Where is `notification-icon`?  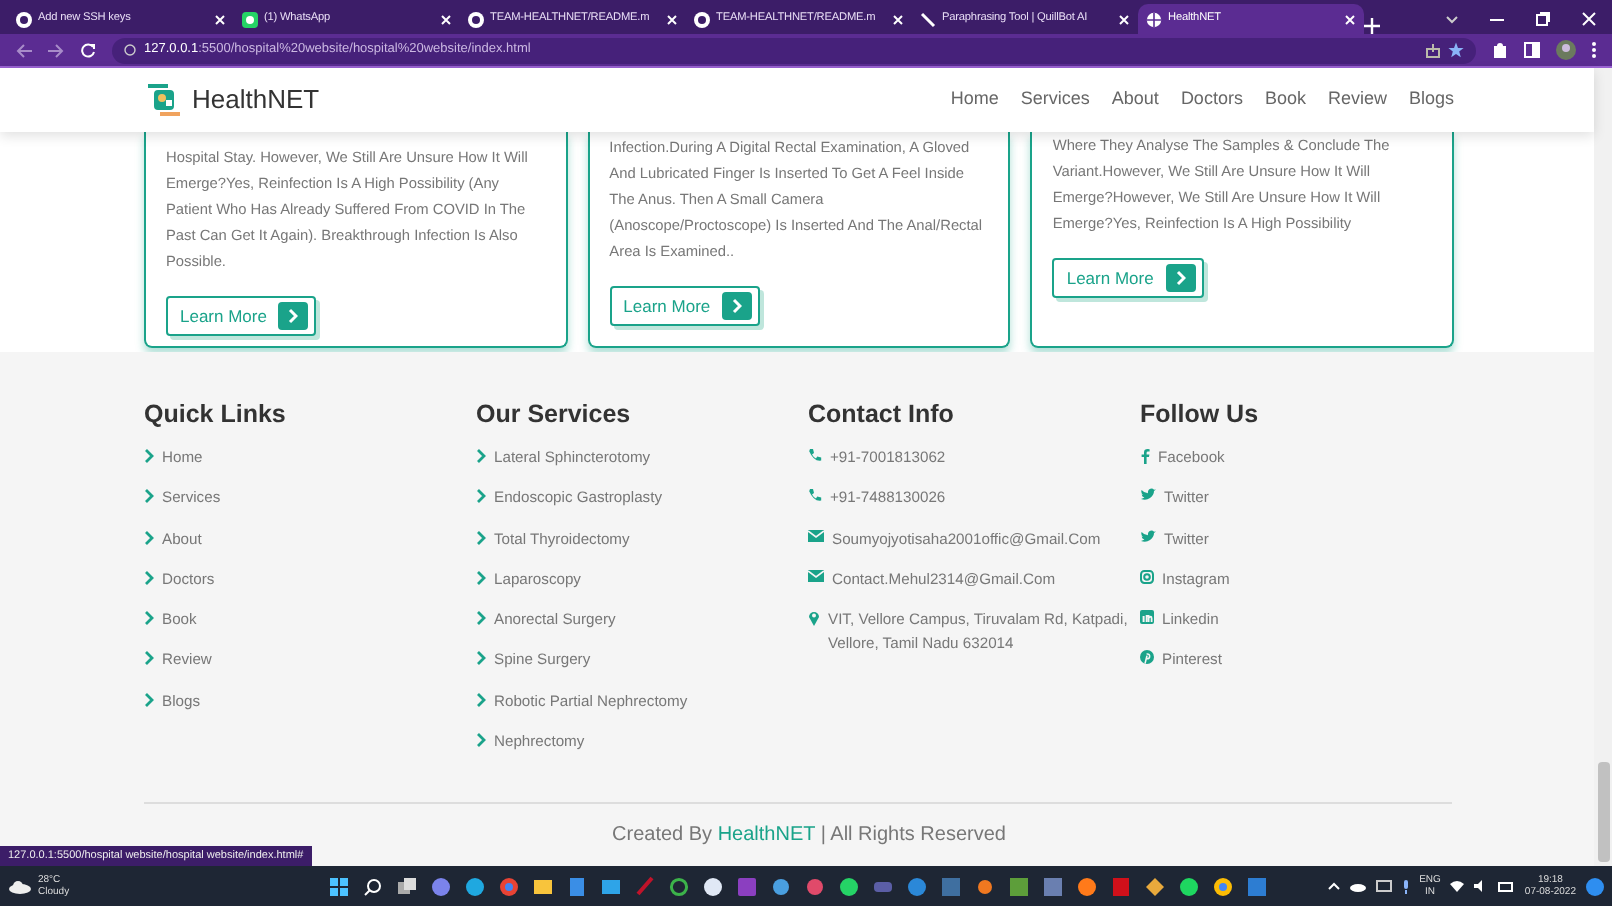 notification-icon is located at coordinates (1595, 886).